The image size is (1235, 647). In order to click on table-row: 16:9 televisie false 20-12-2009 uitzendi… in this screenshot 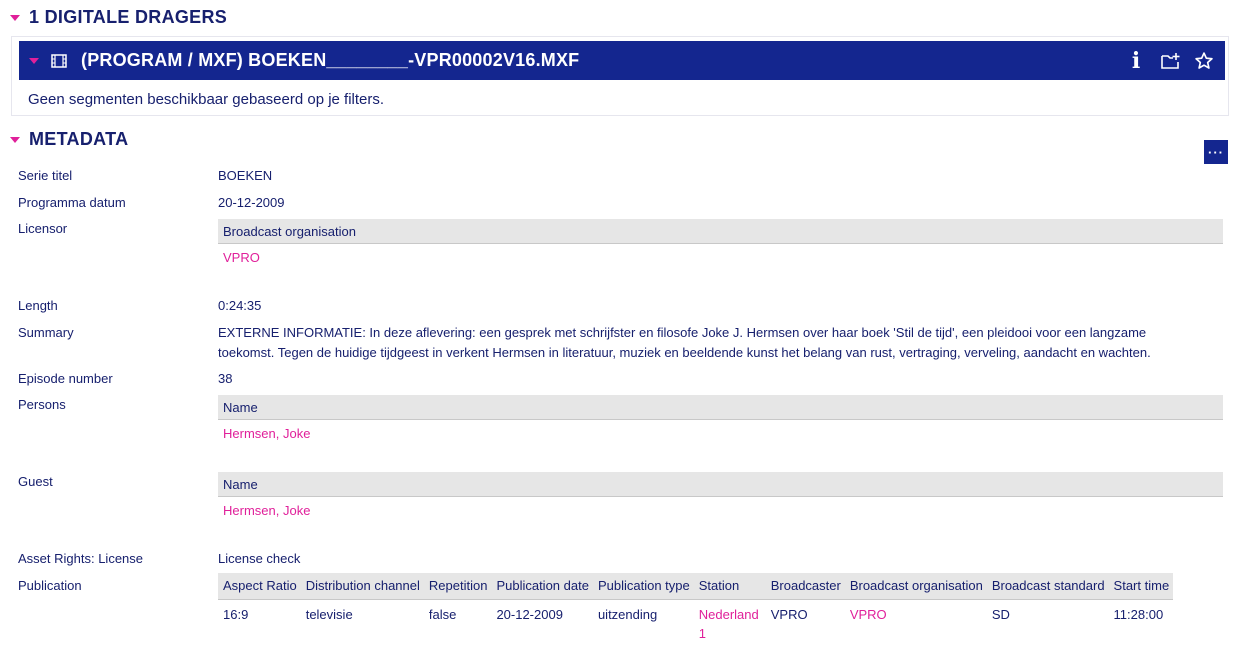, I will do `click(695, 621)`.